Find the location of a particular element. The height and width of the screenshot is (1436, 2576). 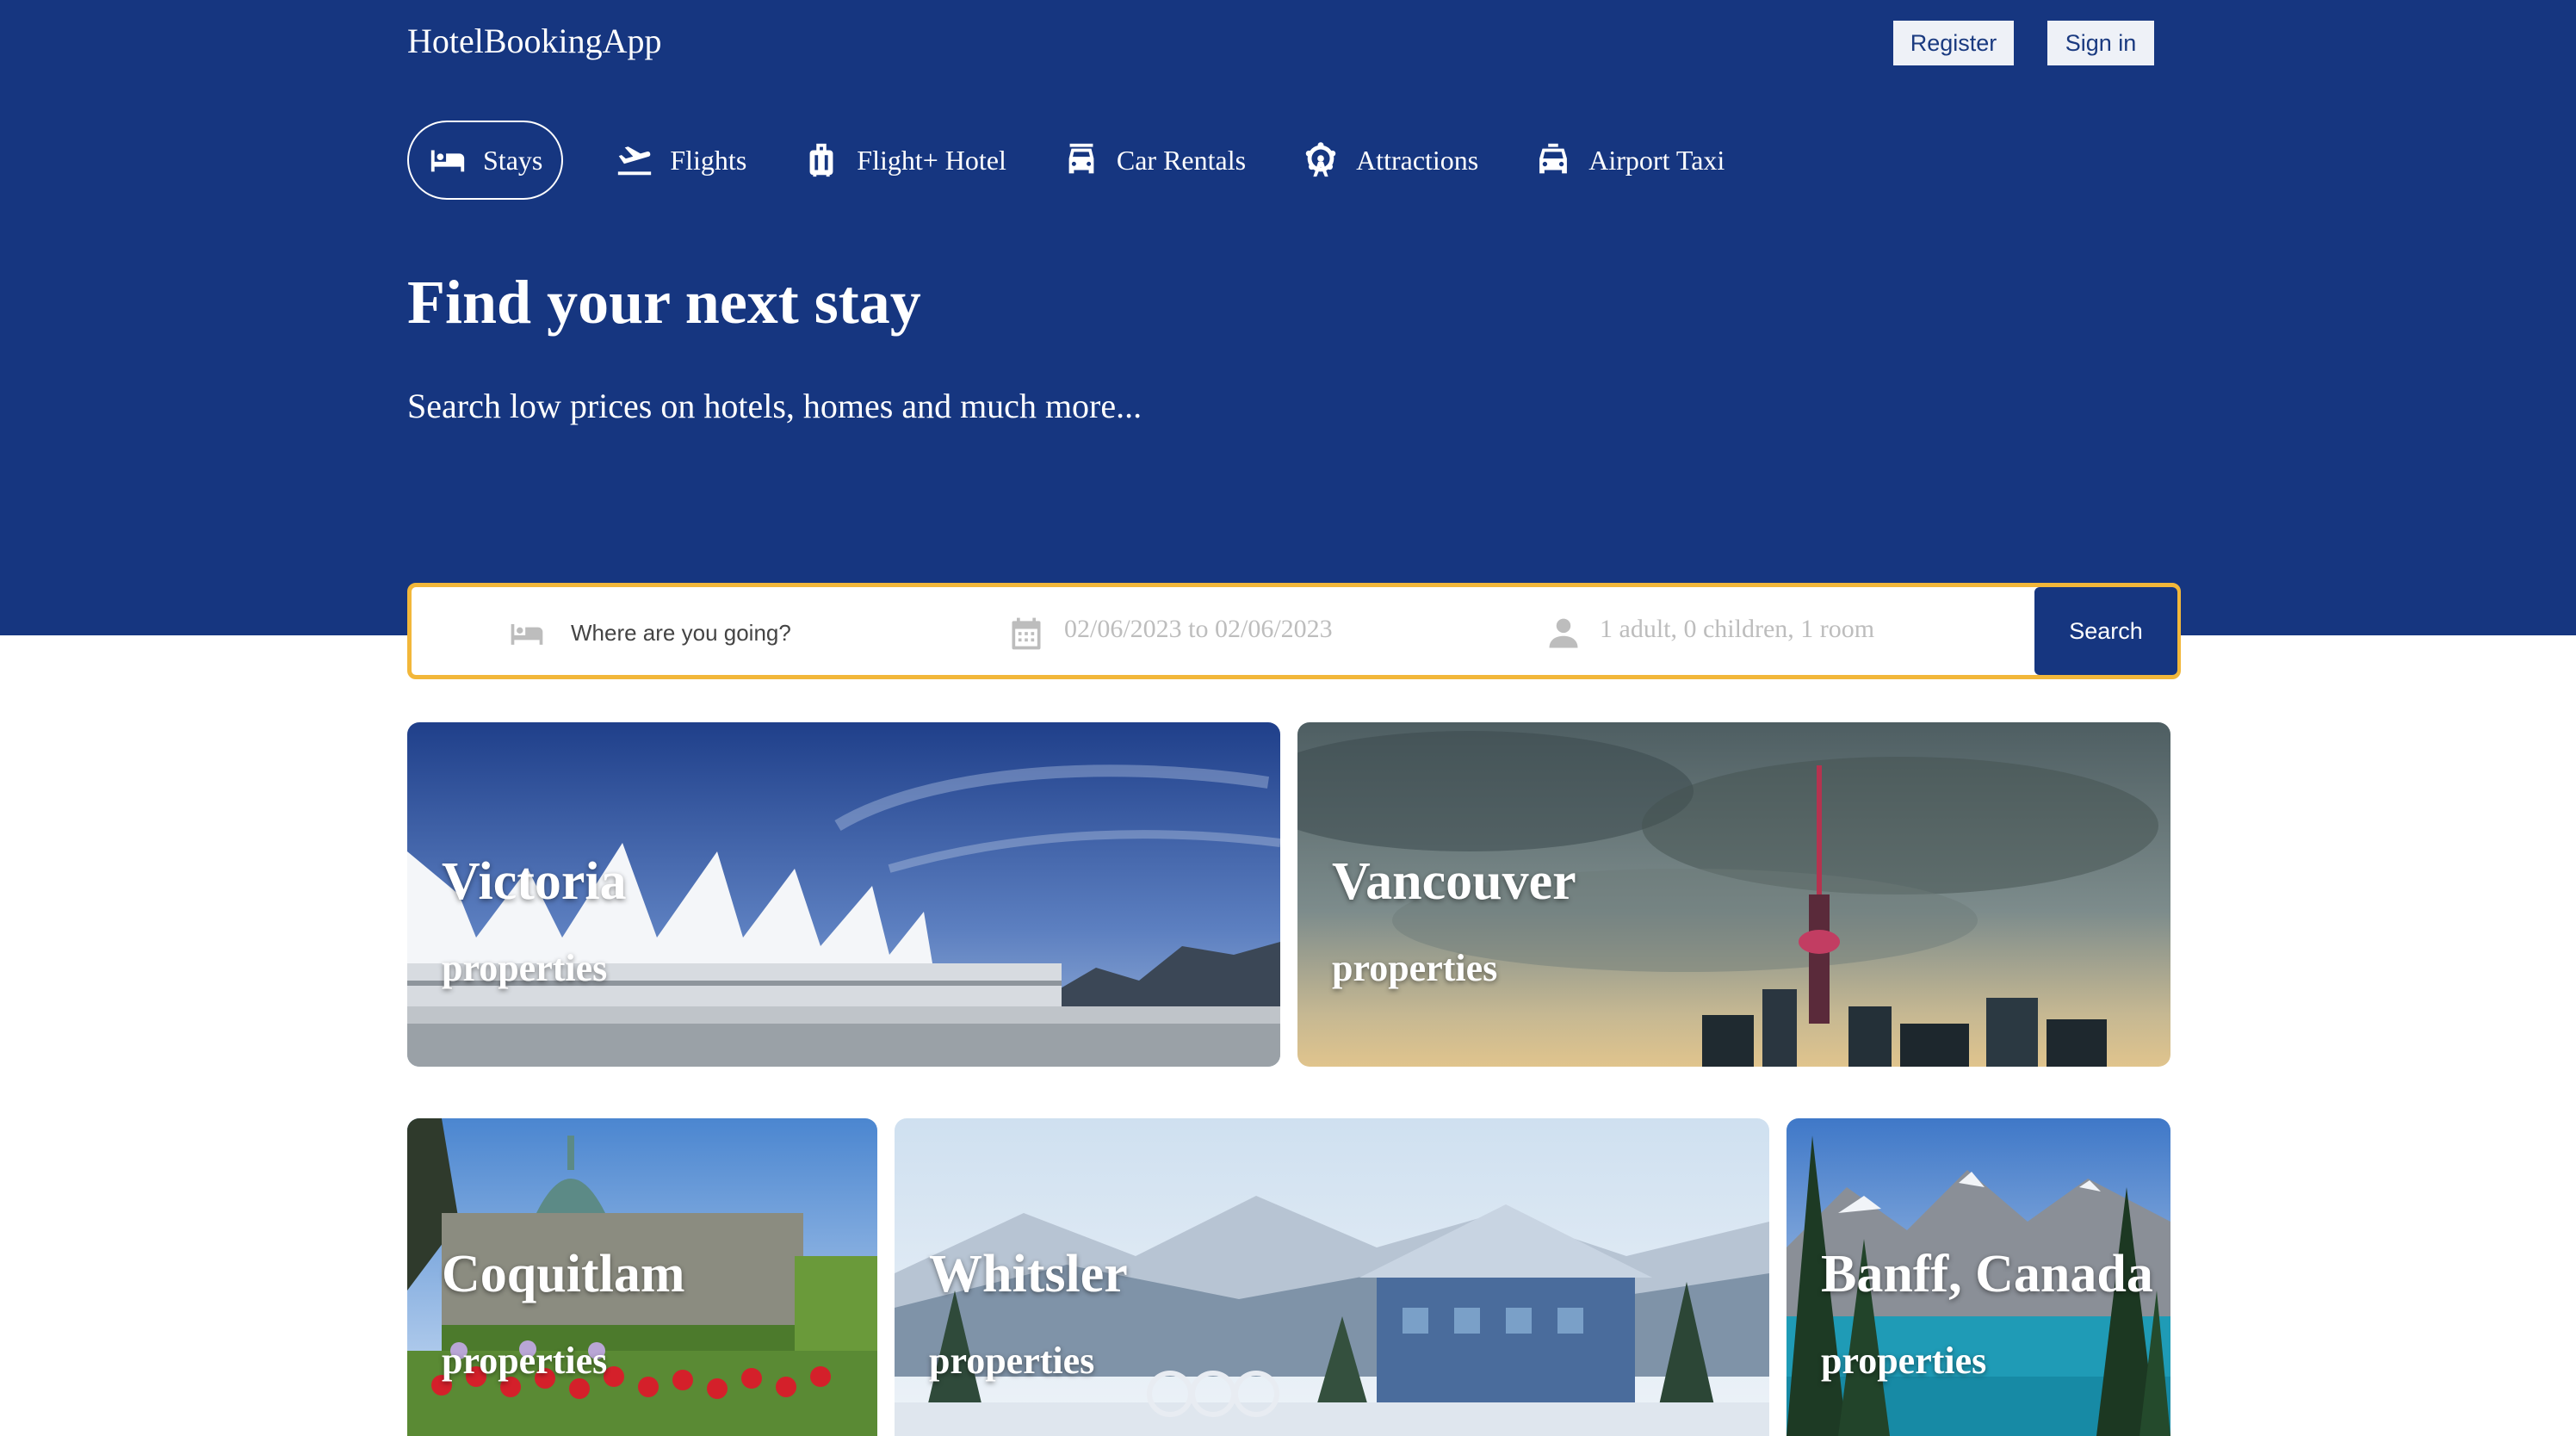

card-city: Vancouver is located at coordinates (1454, 881).